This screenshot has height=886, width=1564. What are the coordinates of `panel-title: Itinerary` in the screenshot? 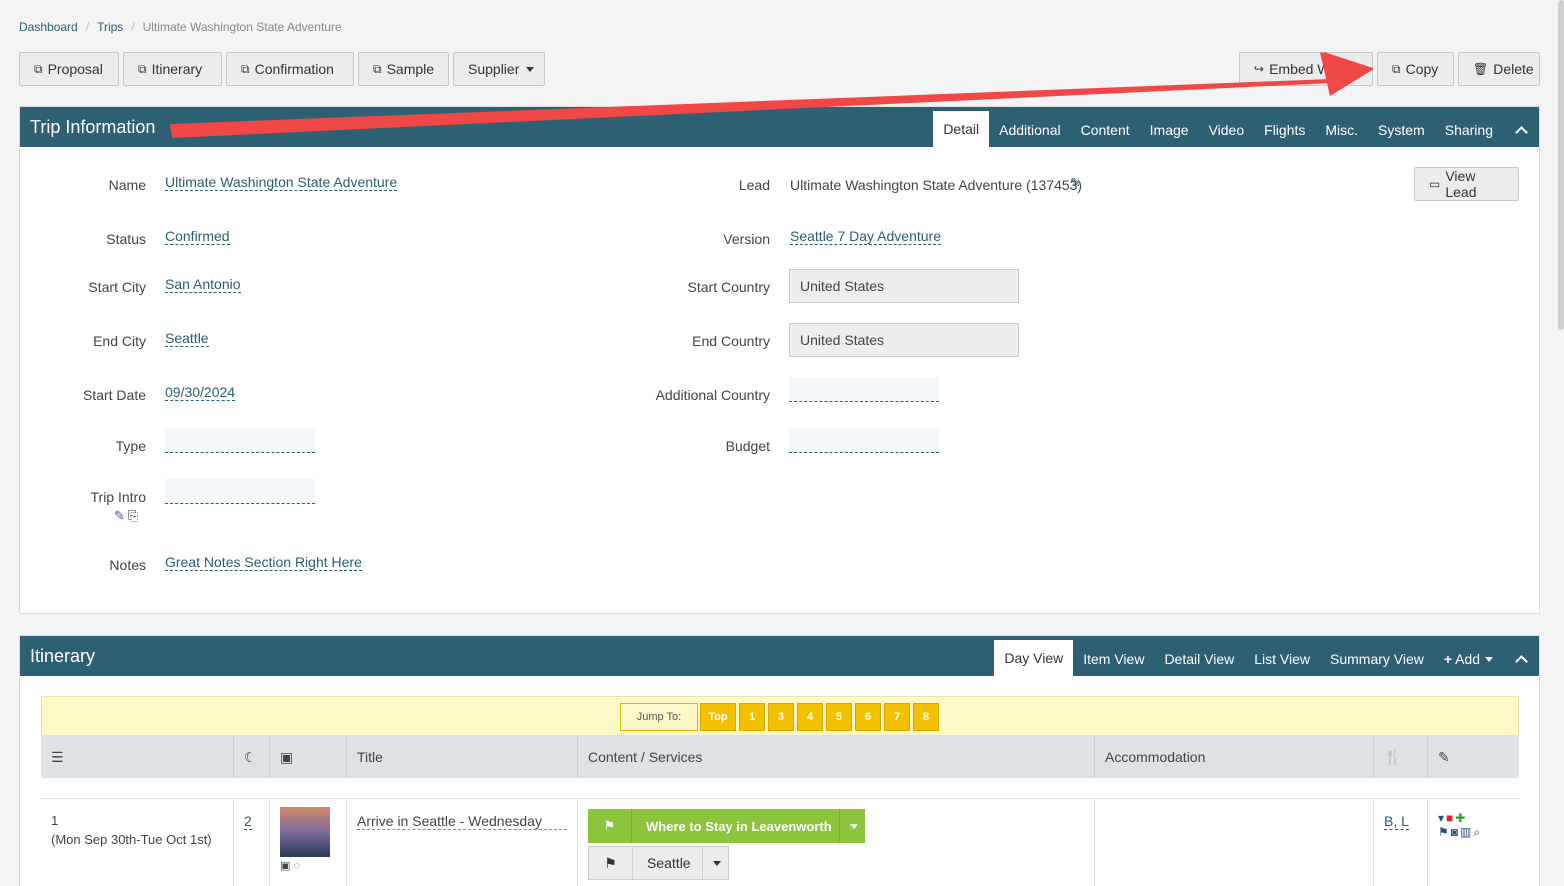 It's located at (63, 655).